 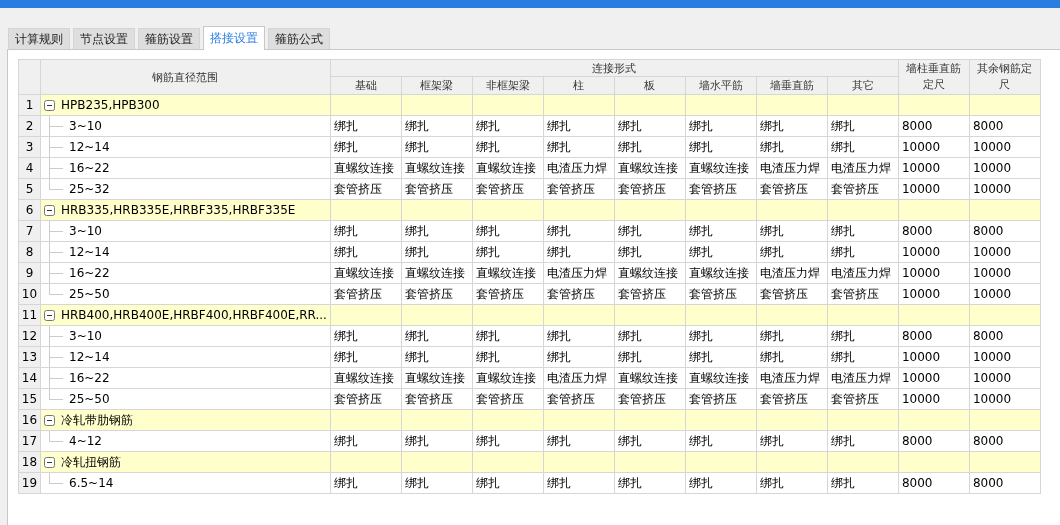 What do you see at coordinates (934, 77) in the screenshot?
I see `column-header: 墙柱垂直筋定尺` at bounding box center [934, 77].